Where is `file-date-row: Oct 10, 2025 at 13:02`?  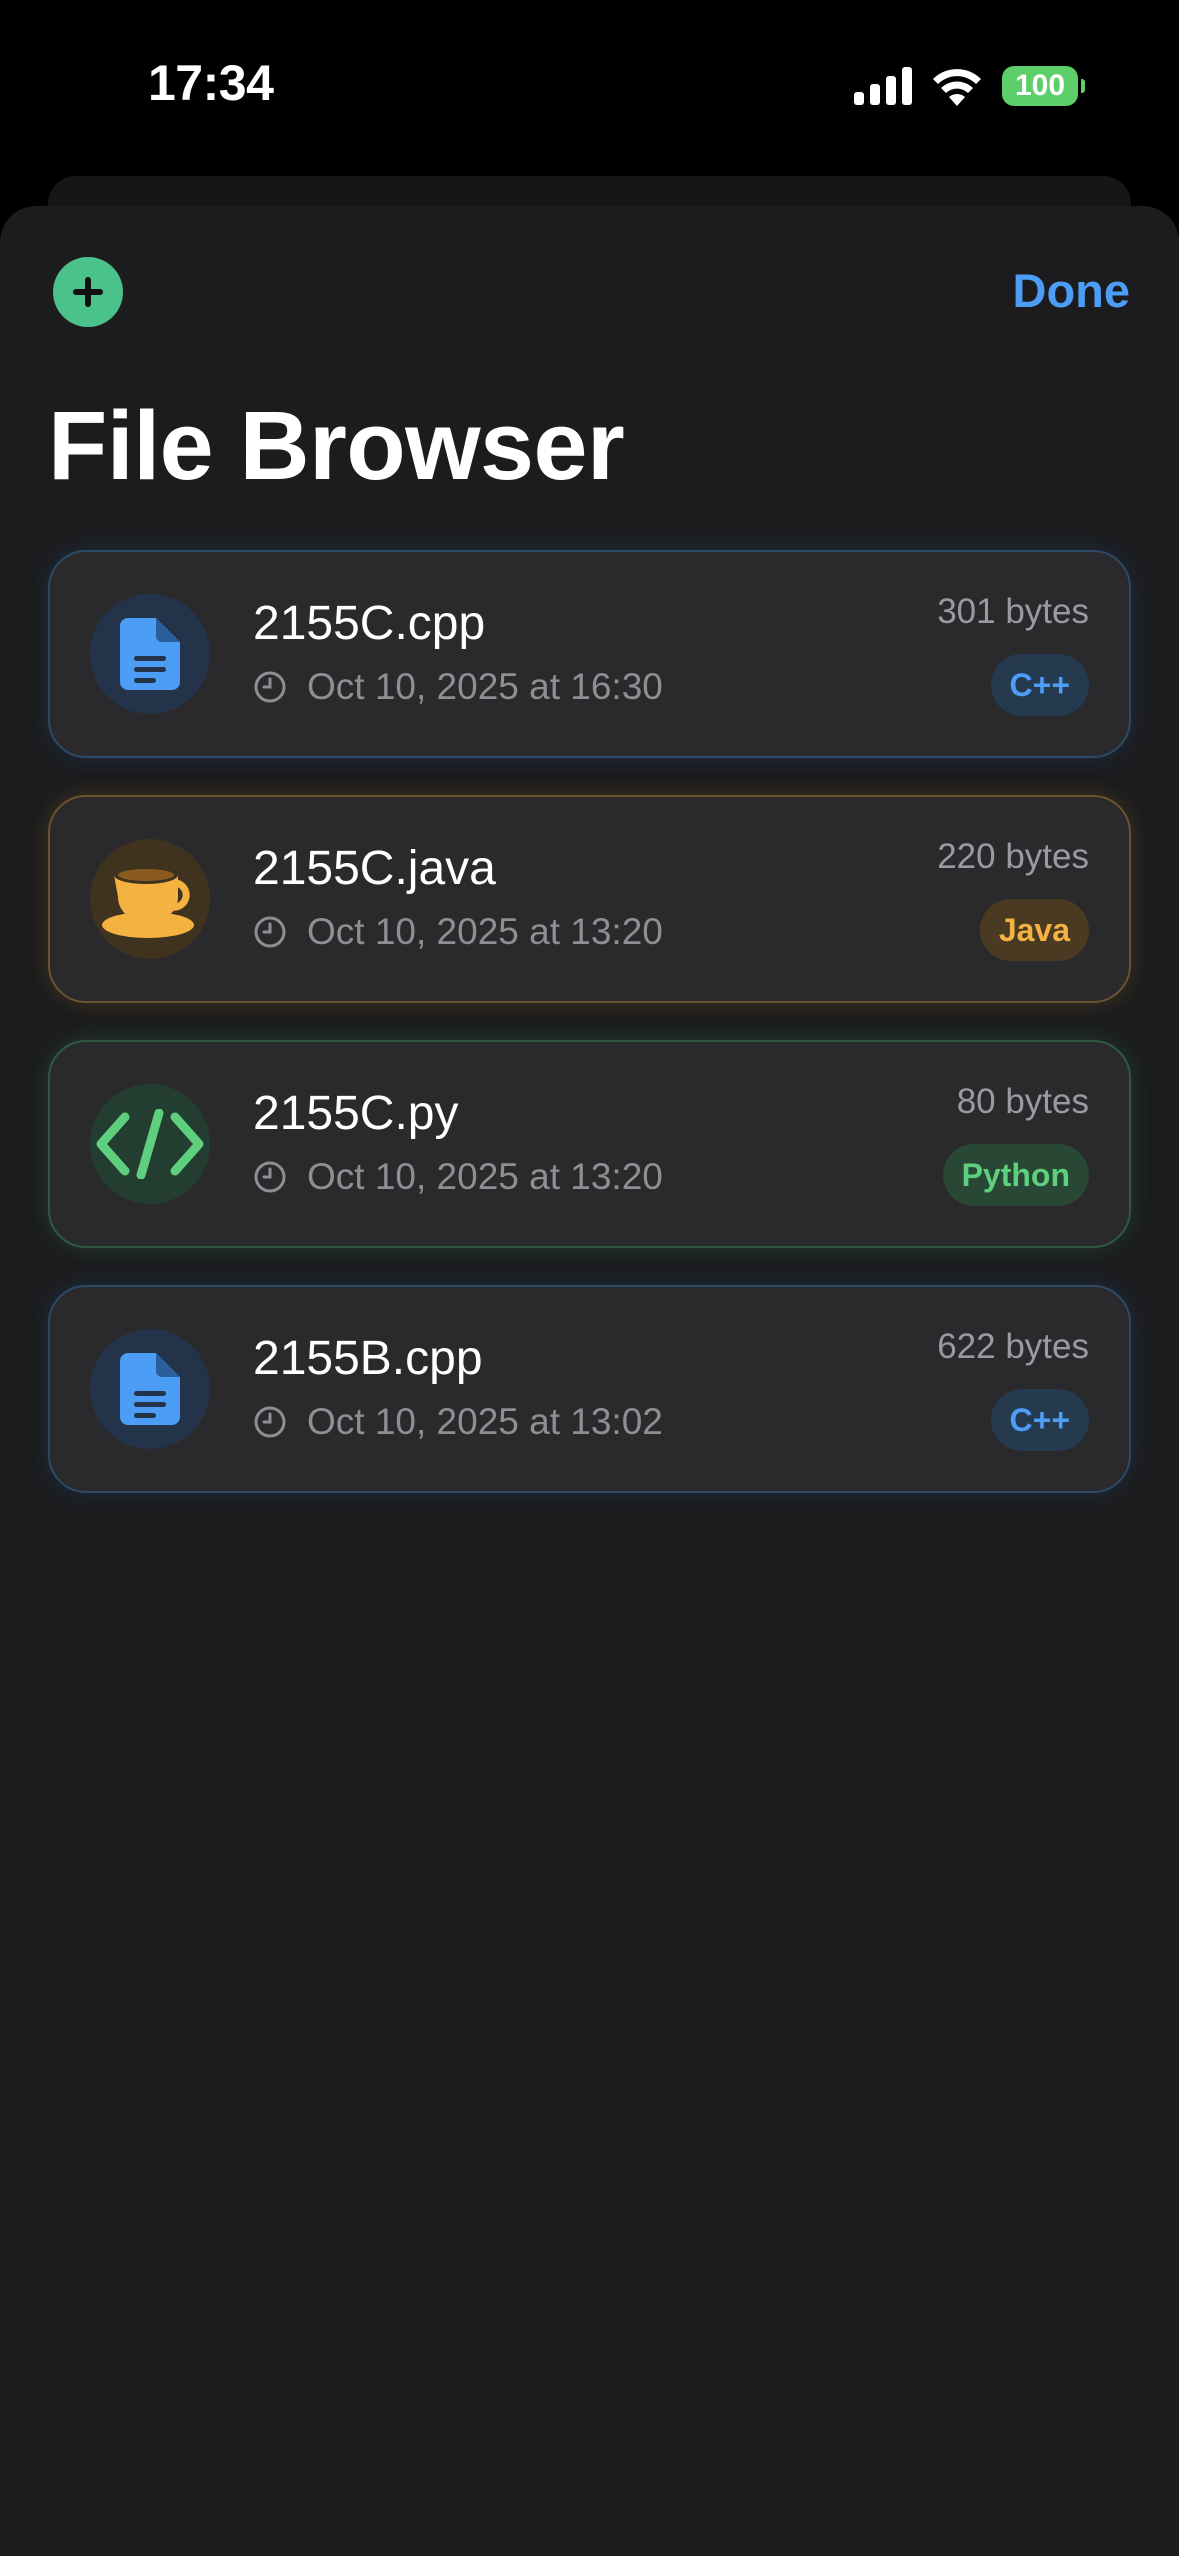 file-date-row: Oct 10, 2025 at 13:02 is located at coordinates (458, 1422).